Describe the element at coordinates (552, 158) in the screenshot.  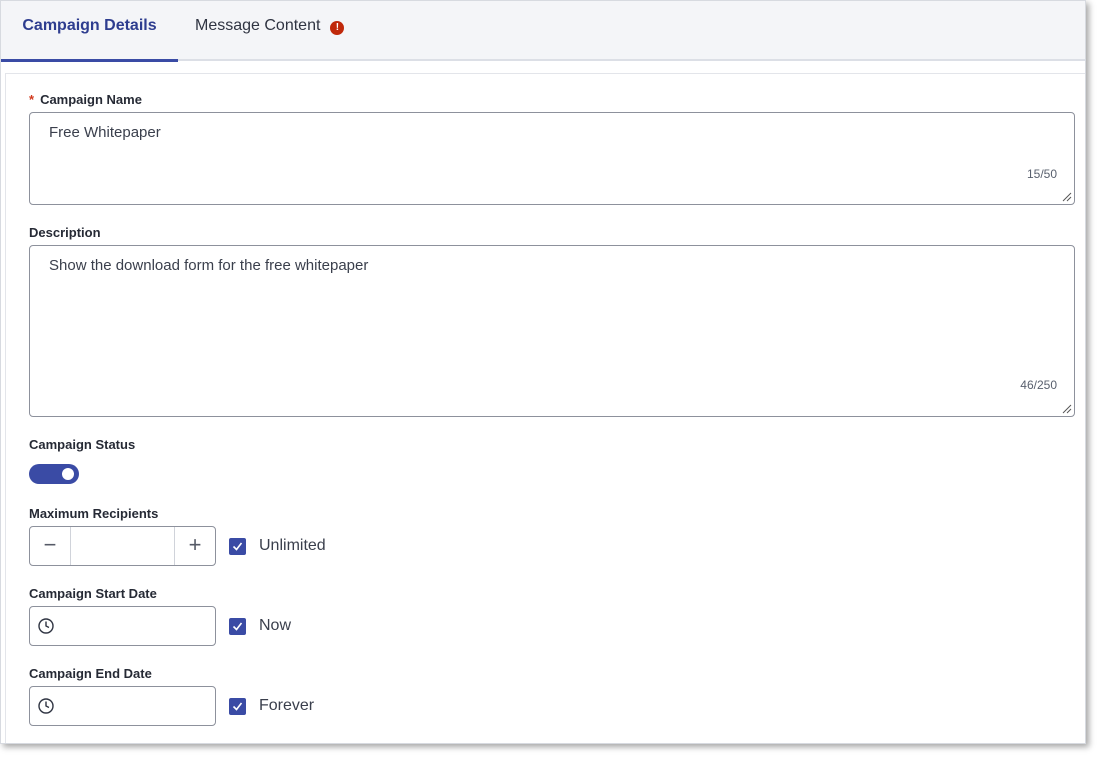
I see `campaign-name-input: Free Whitepaper 15/50` at that location.